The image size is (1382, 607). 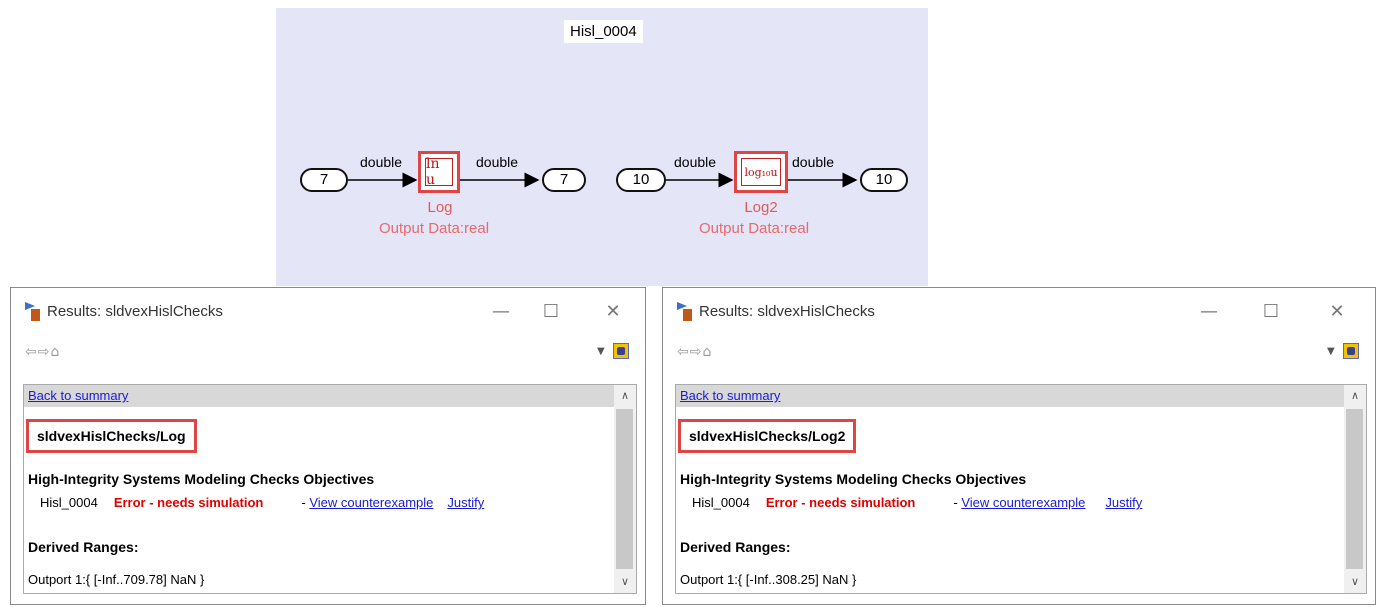 I want to click on inport-block-2: 10, so click(x=641, y=180).